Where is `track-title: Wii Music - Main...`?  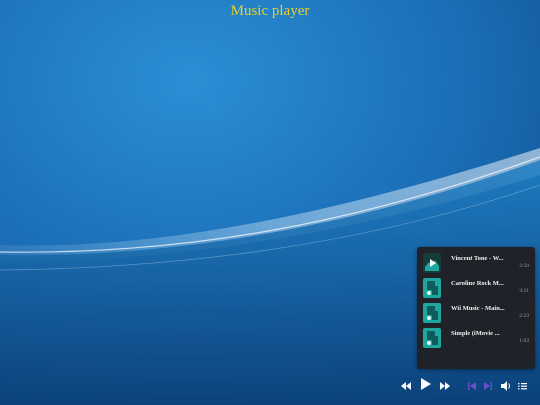 track-title: Wii Music - Main... is located at coordinates (478, 308).